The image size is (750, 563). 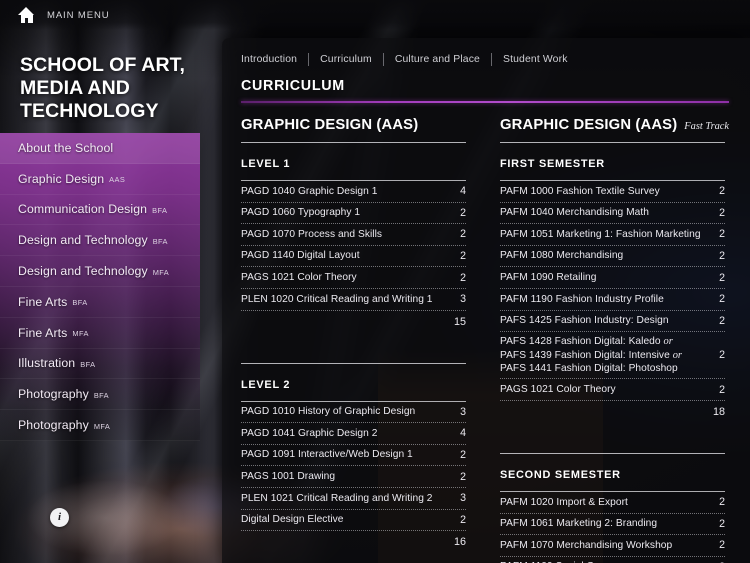 I want to click on course-name: PAGD 1010 History of Graphic Design, so click(x=328, y=412).